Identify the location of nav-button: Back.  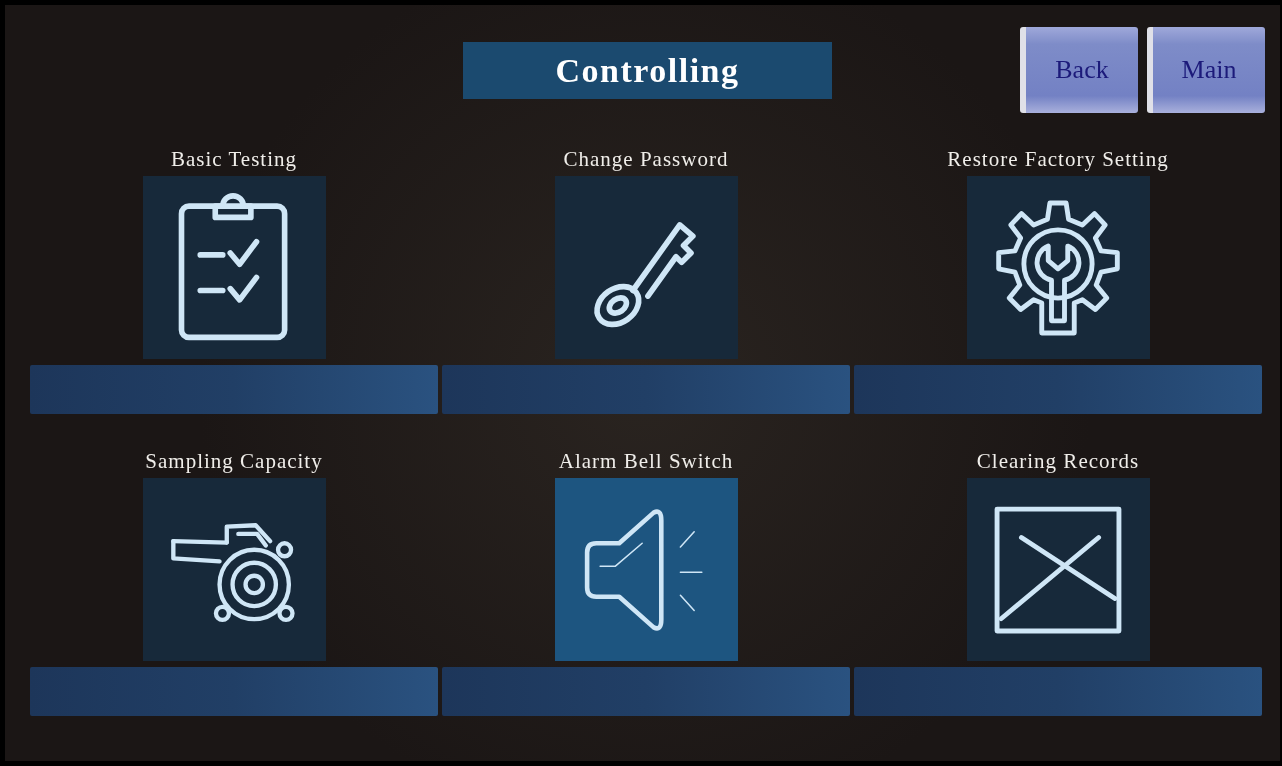
(1079, 70).